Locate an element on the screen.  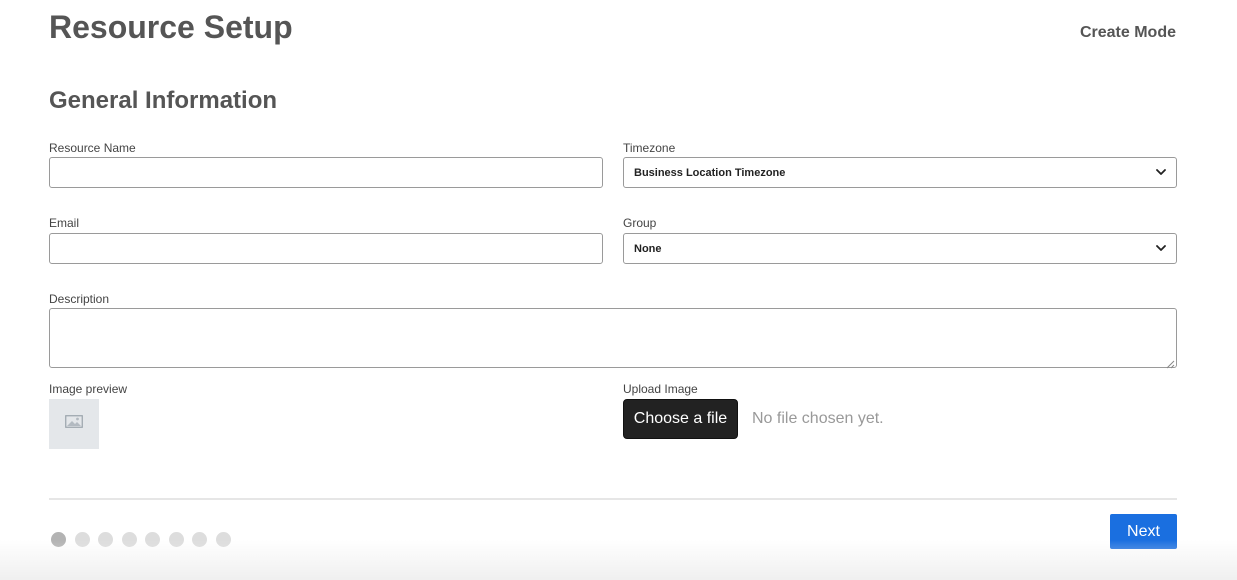
description-textarea is located at coordinates (613, 338).